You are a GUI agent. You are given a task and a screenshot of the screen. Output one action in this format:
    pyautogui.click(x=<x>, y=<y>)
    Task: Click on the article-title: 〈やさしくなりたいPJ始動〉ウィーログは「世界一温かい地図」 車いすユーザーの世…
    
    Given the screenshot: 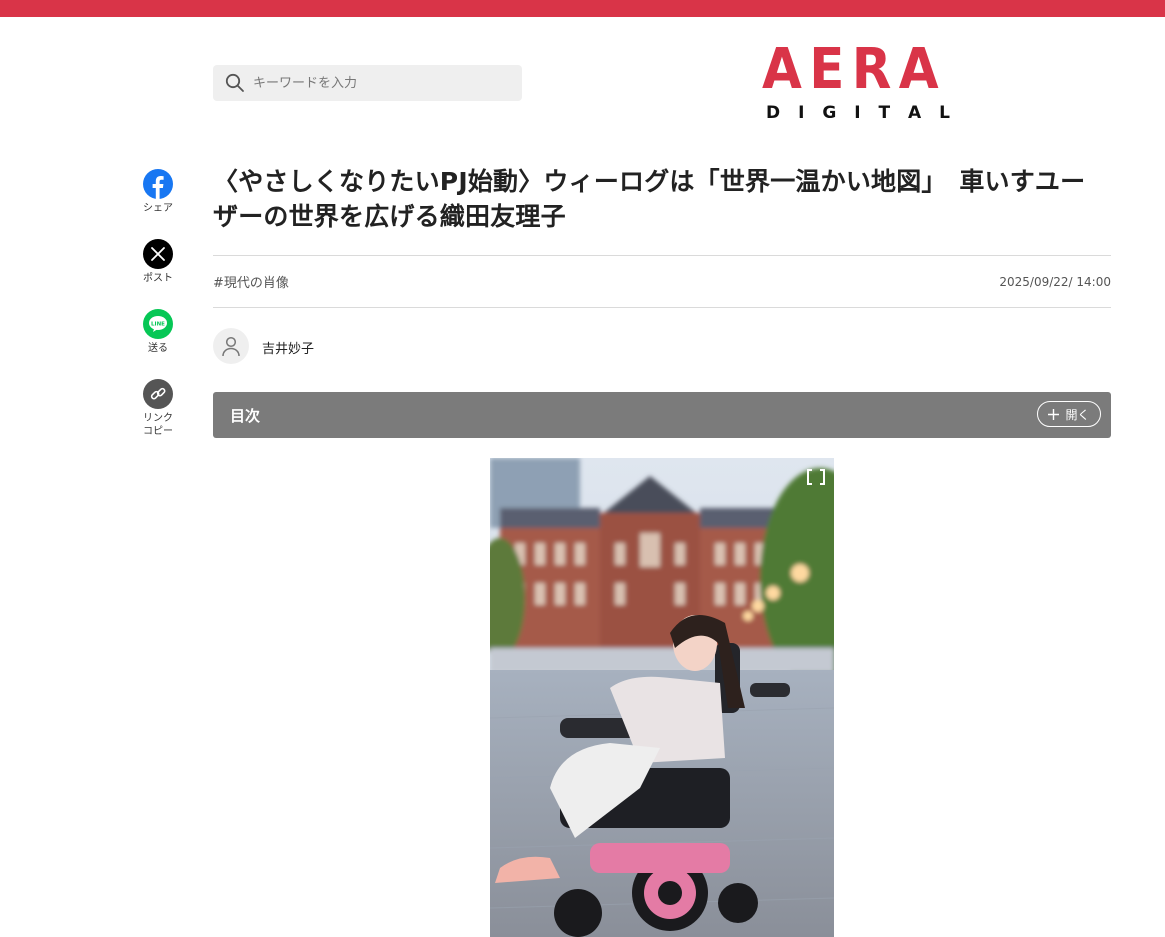 What is the action you would take?
    pyautogui.click(x=649, y=199)
    